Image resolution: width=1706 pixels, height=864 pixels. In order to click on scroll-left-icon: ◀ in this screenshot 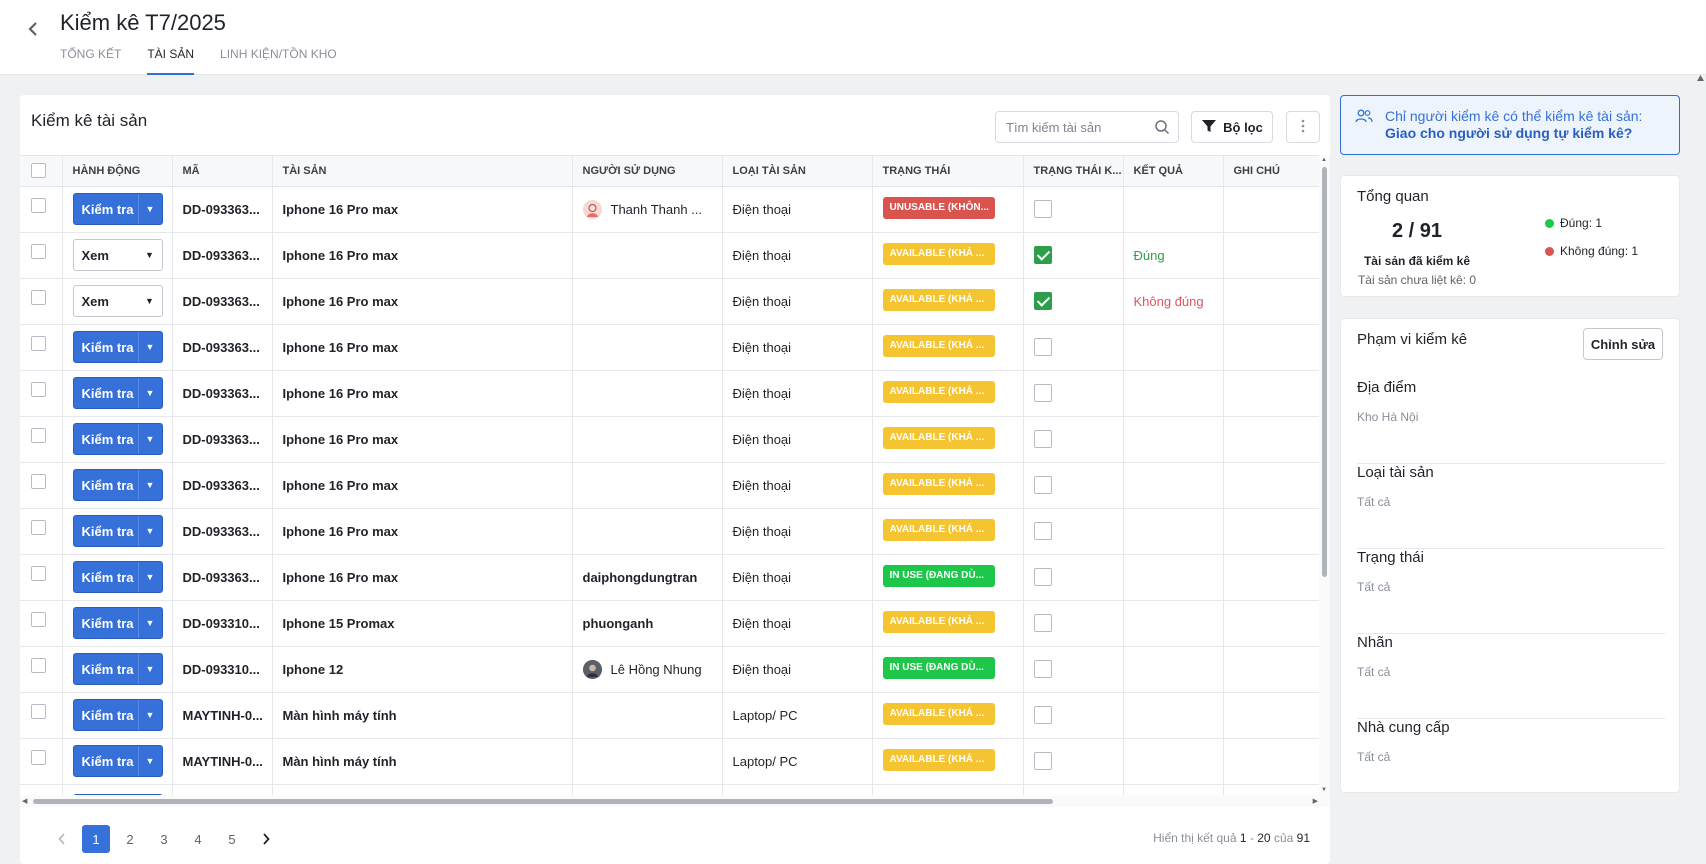, I will do `click(24, 801)`.